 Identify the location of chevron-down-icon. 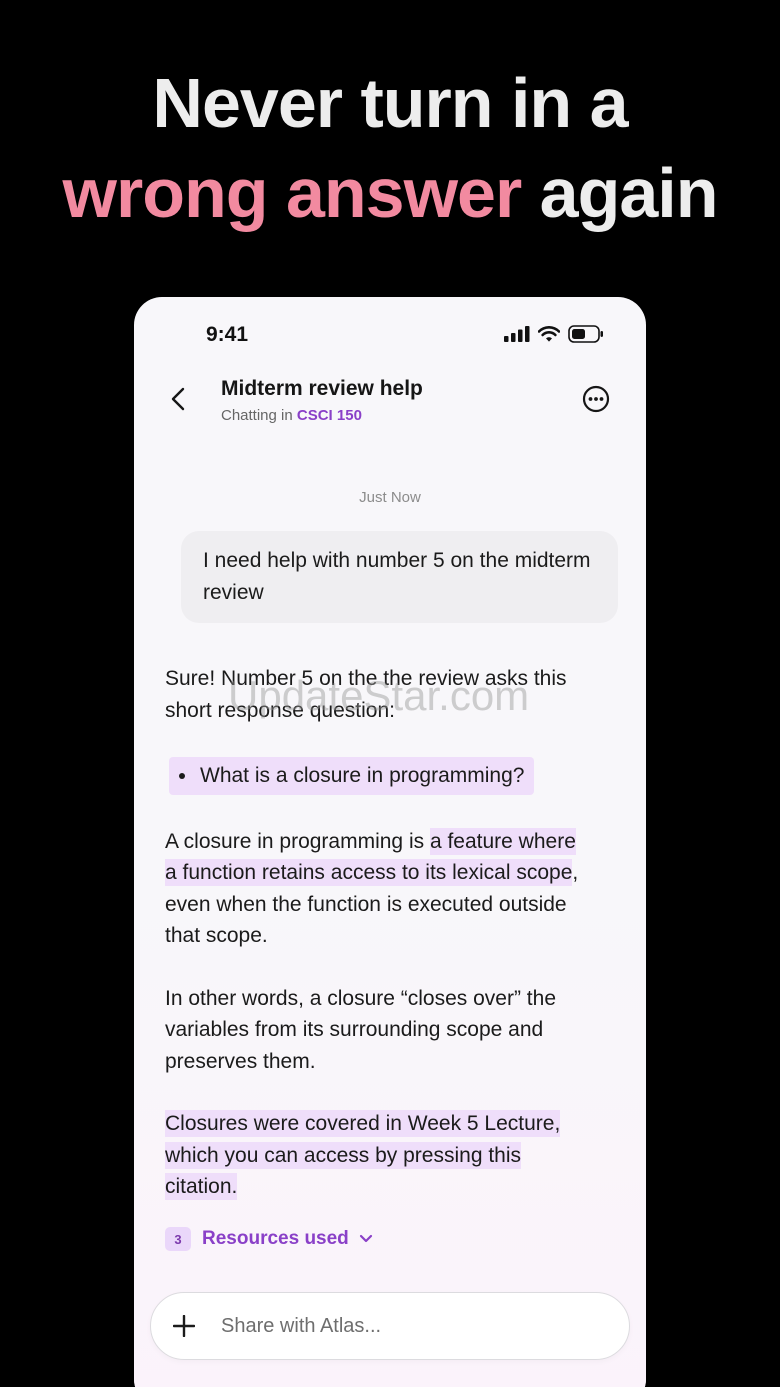
(365, 1238).